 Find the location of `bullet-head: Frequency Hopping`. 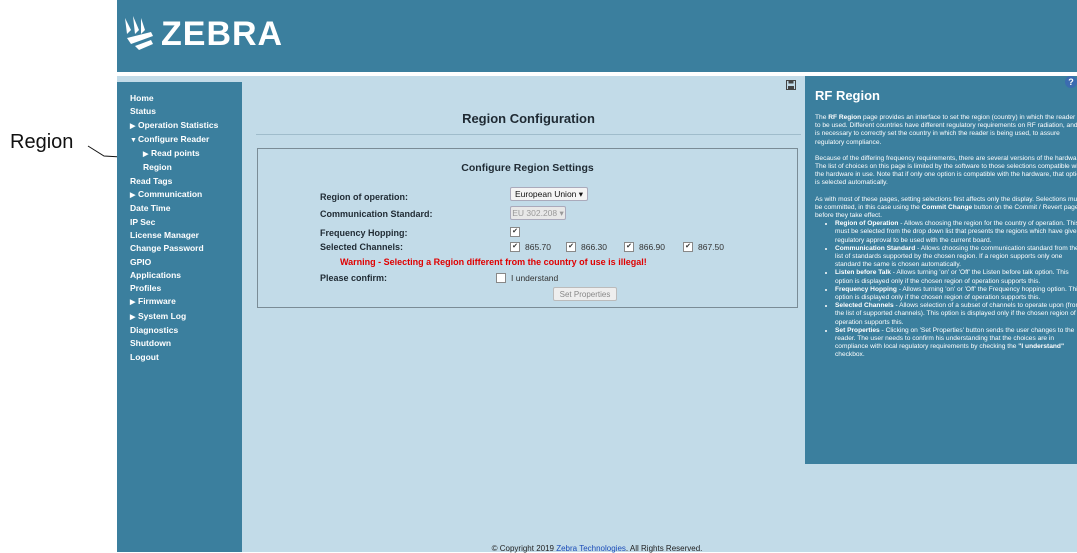

bullet-head: Frequency Hopping is located at coordinates (866, 289).